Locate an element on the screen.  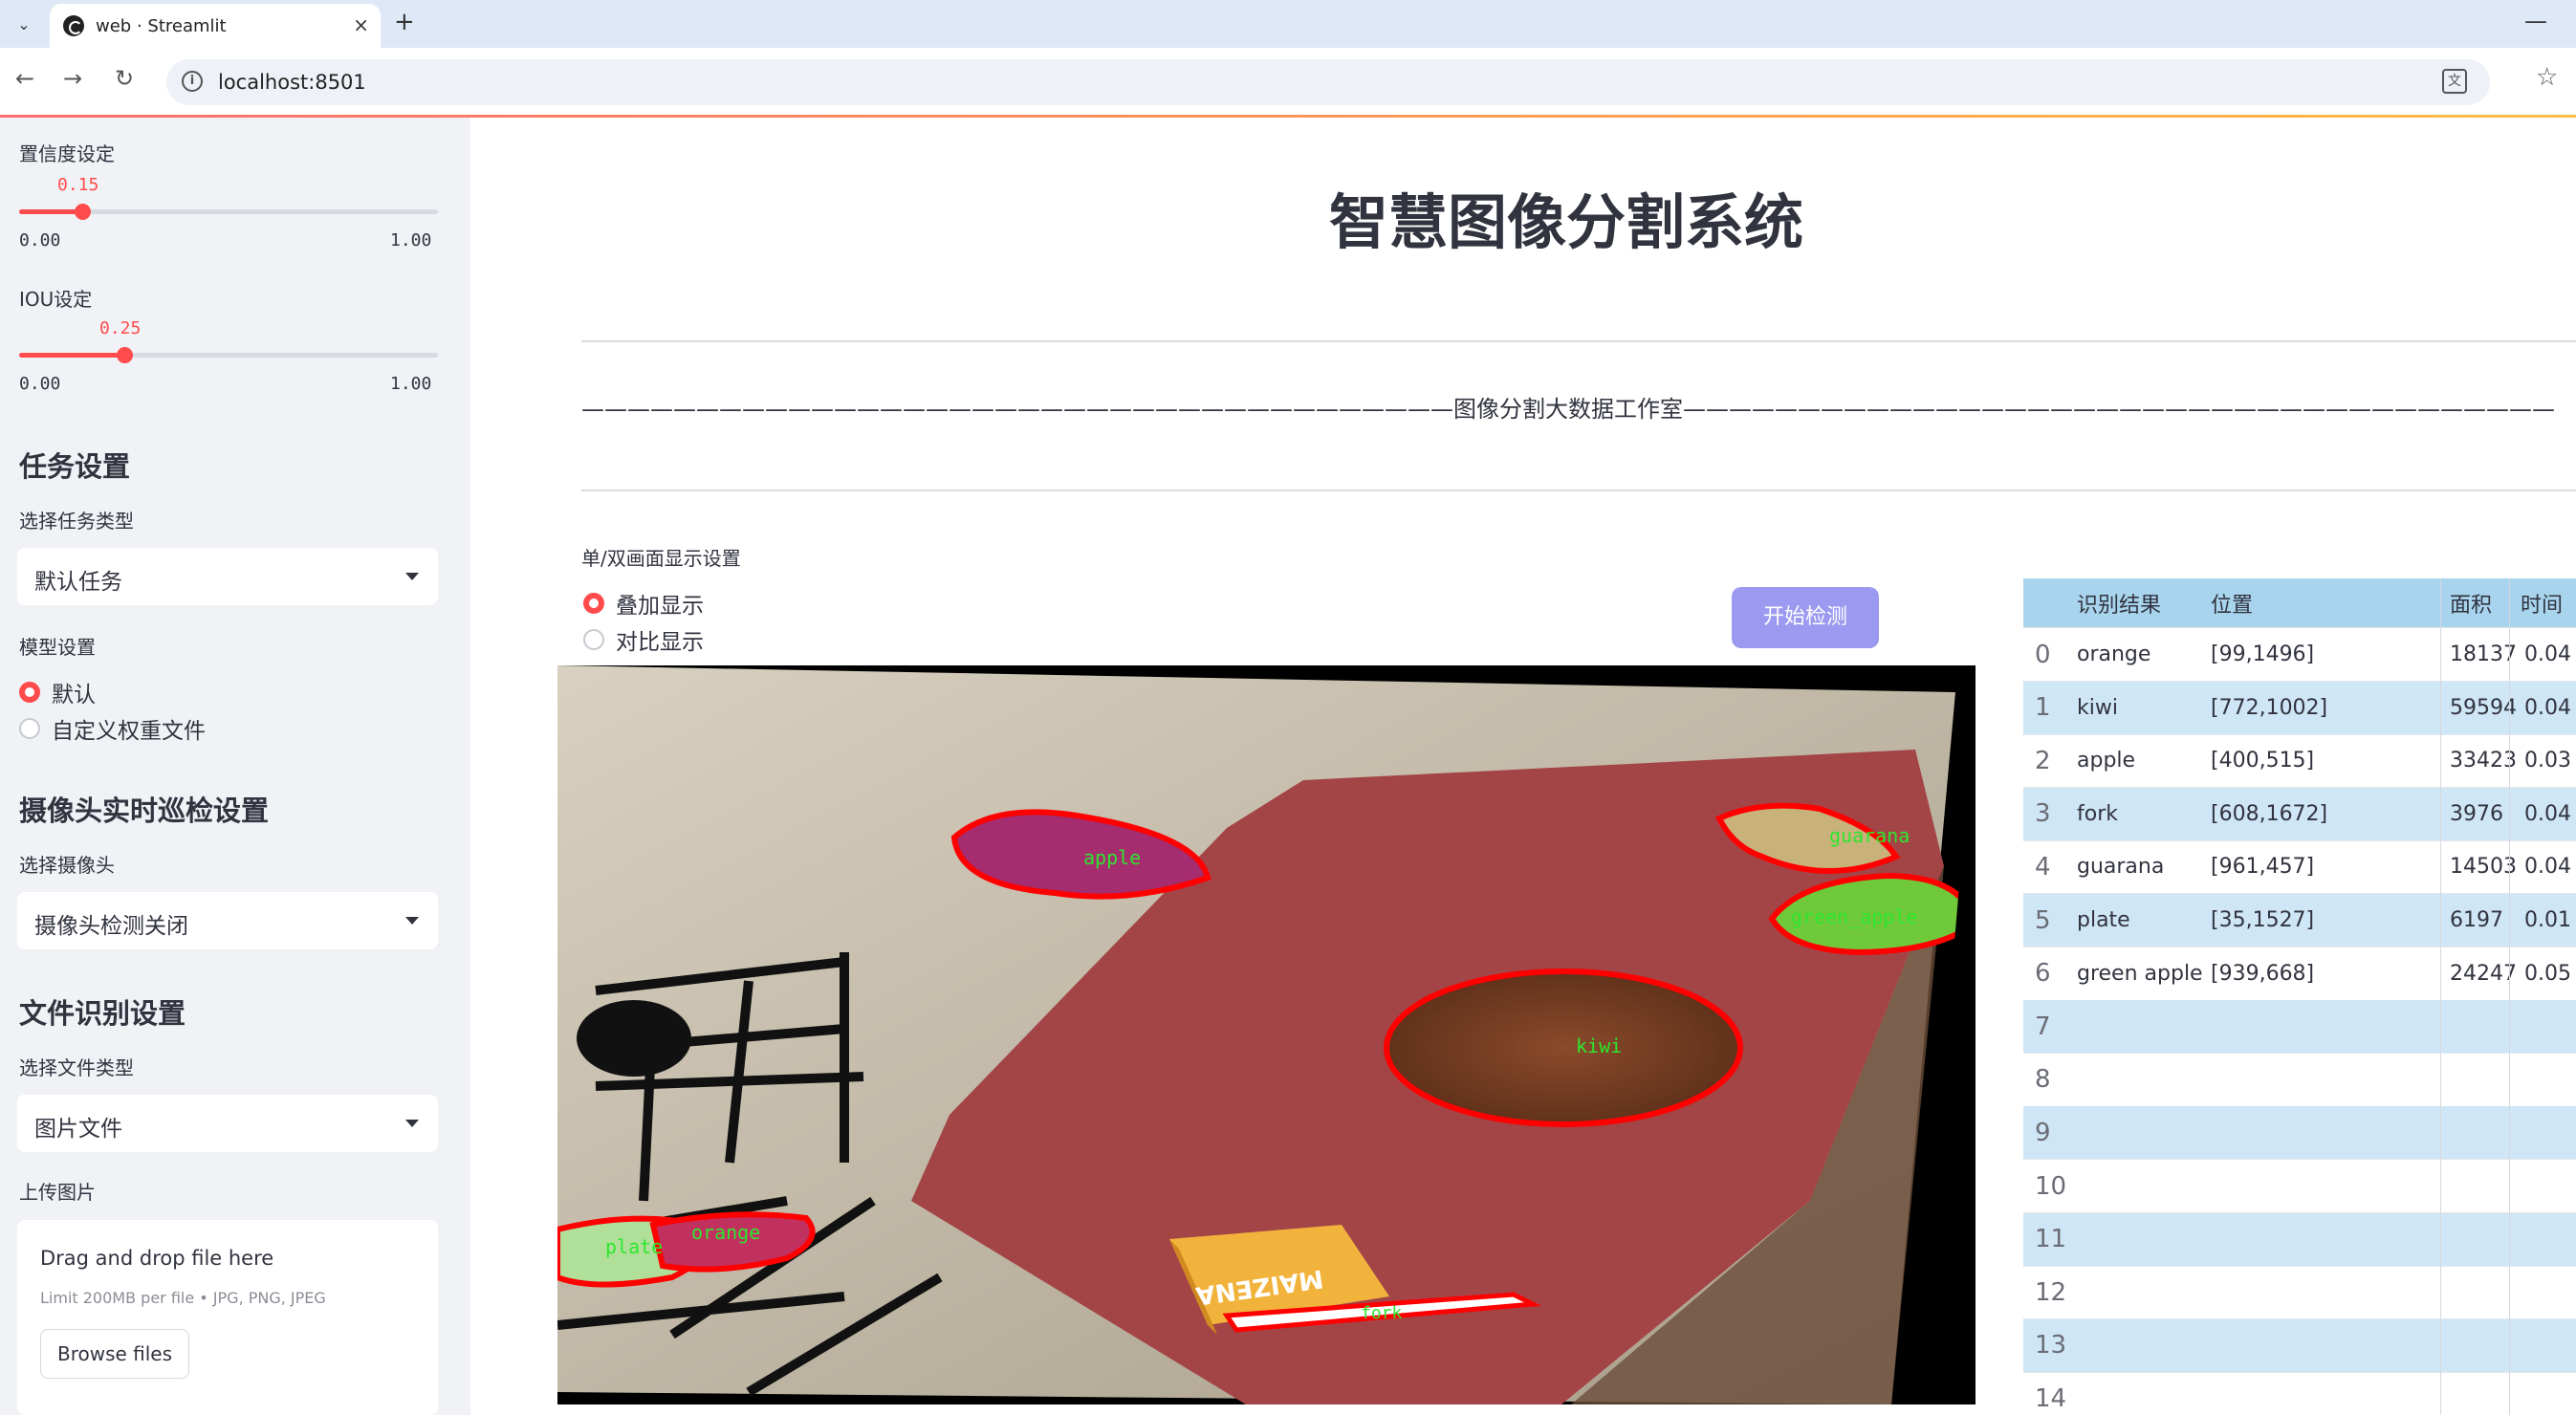
model-option-label: 自定义权重文件 is located at coordinates (129, 731).